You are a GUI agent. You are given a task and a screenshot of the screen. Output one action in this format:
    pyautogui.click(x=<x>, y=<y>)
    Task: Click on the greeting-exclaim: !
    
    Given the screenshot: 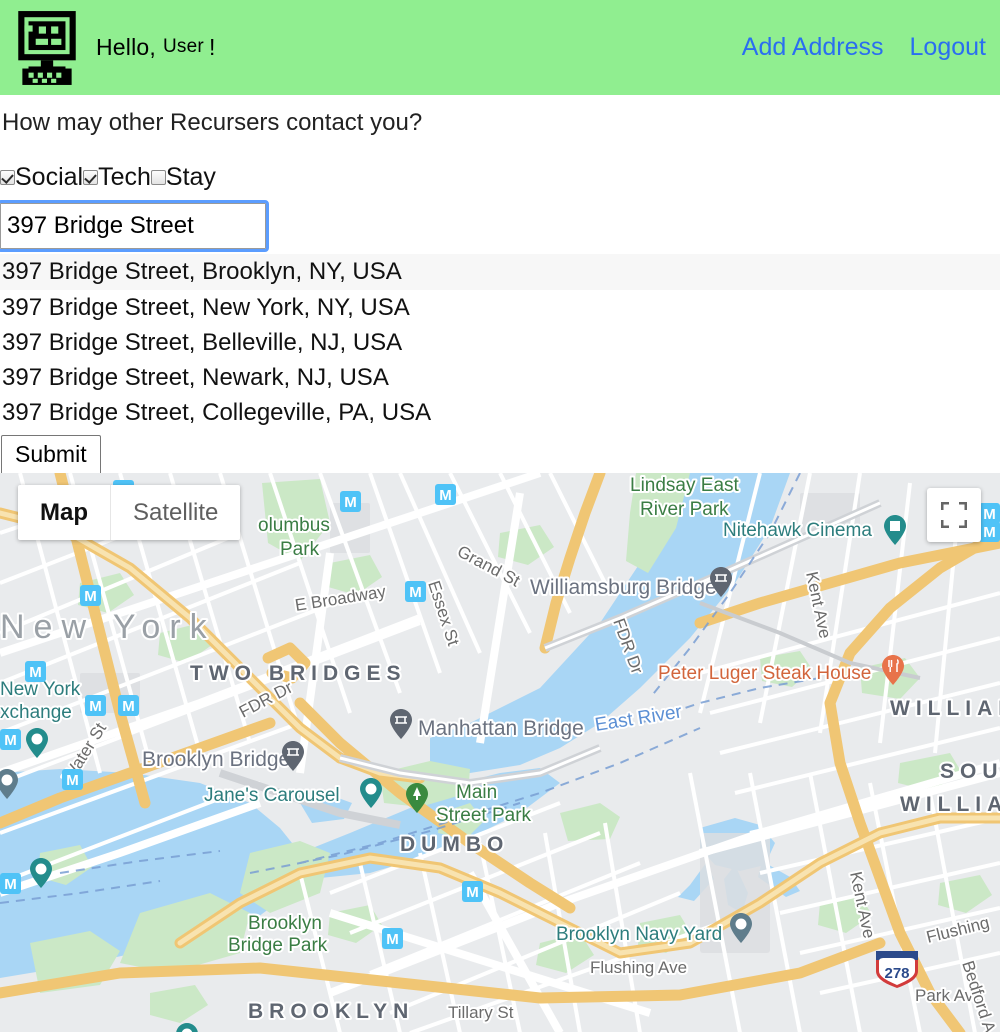 What is the action you would take?
    pyautogui.click(x=212, y=47)
    